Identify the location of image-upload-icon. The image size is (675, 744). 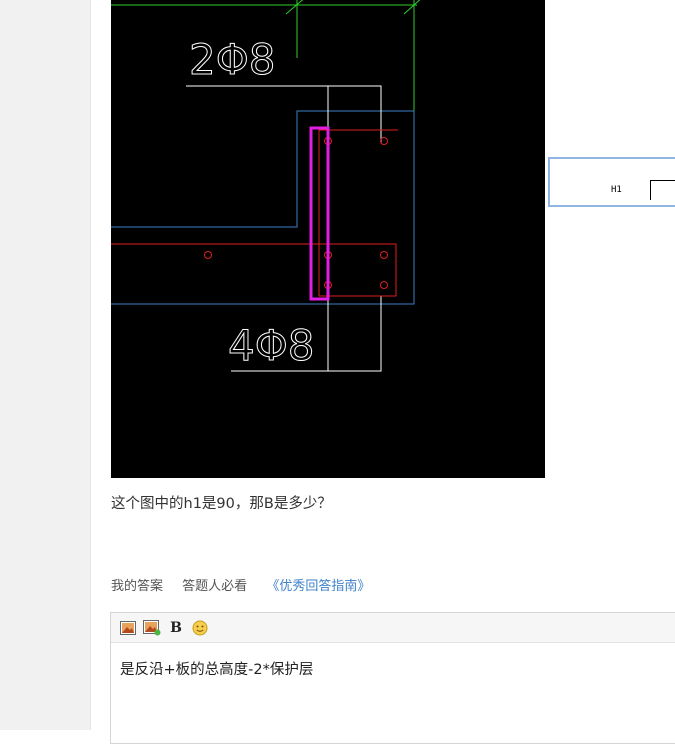
(152, 627).